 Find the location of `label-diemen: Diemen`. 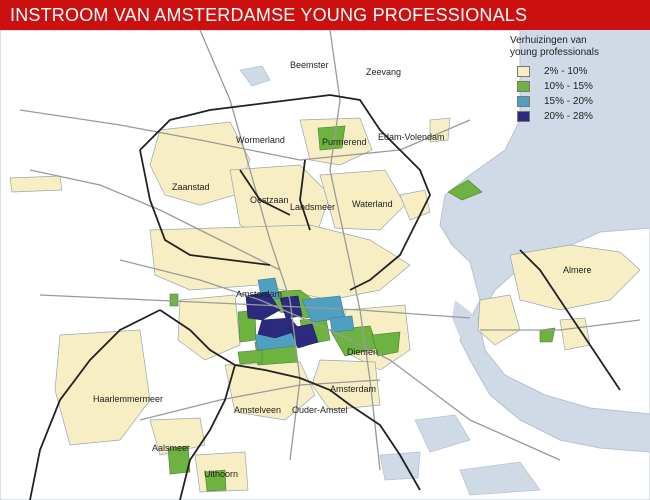

label-diemen: Diemen is located at coordinates (362, 352).